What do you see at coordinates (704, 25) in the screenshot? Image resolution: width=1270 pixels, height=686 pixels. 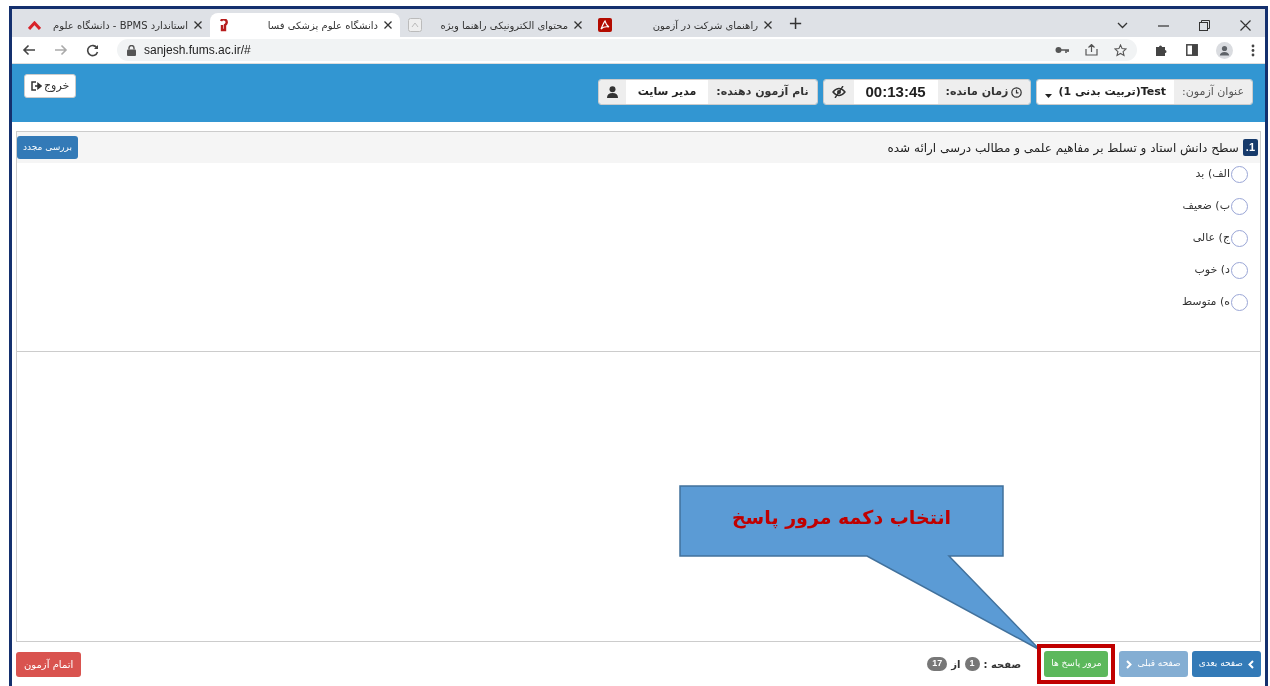 I see `tab-title: راهنمای شرکت در آزمون` at bounding box center [704, 25].